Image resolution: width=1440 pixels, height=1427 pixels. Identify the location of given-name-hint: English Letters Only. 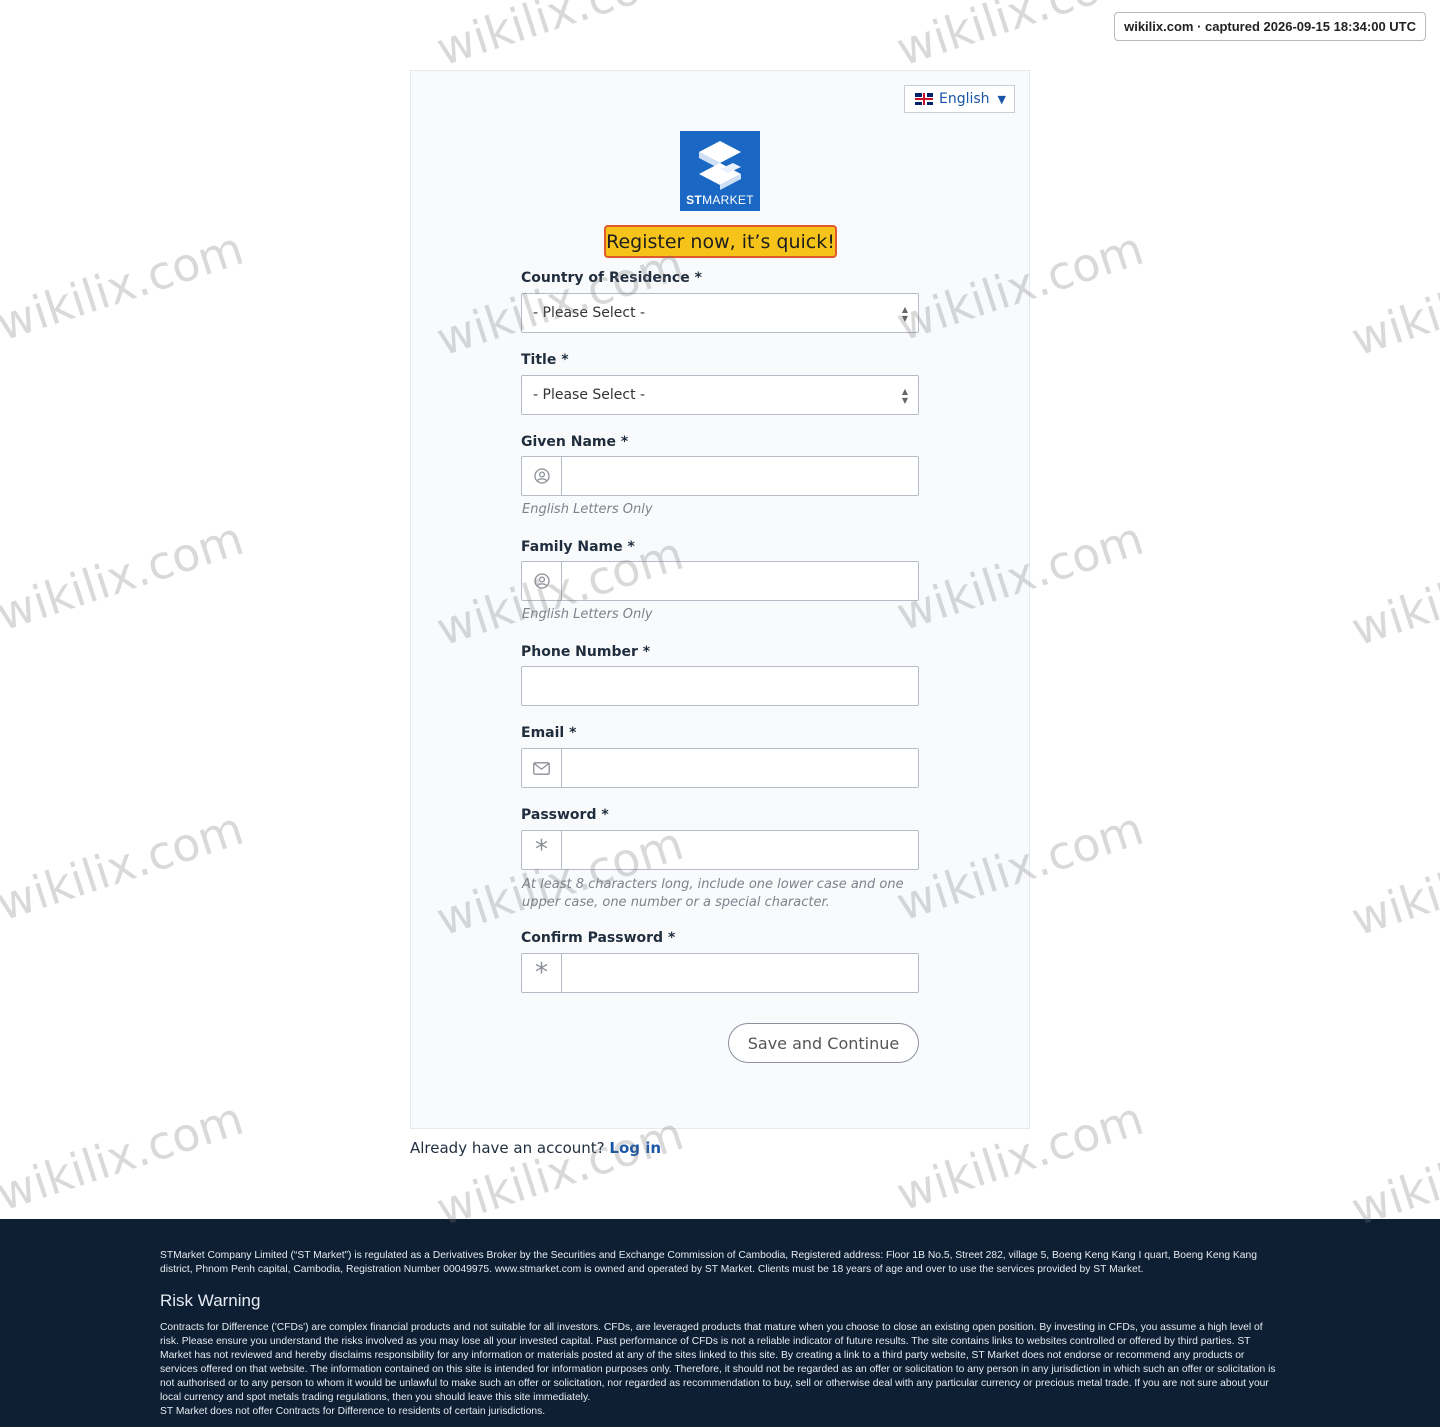
(587, 509).